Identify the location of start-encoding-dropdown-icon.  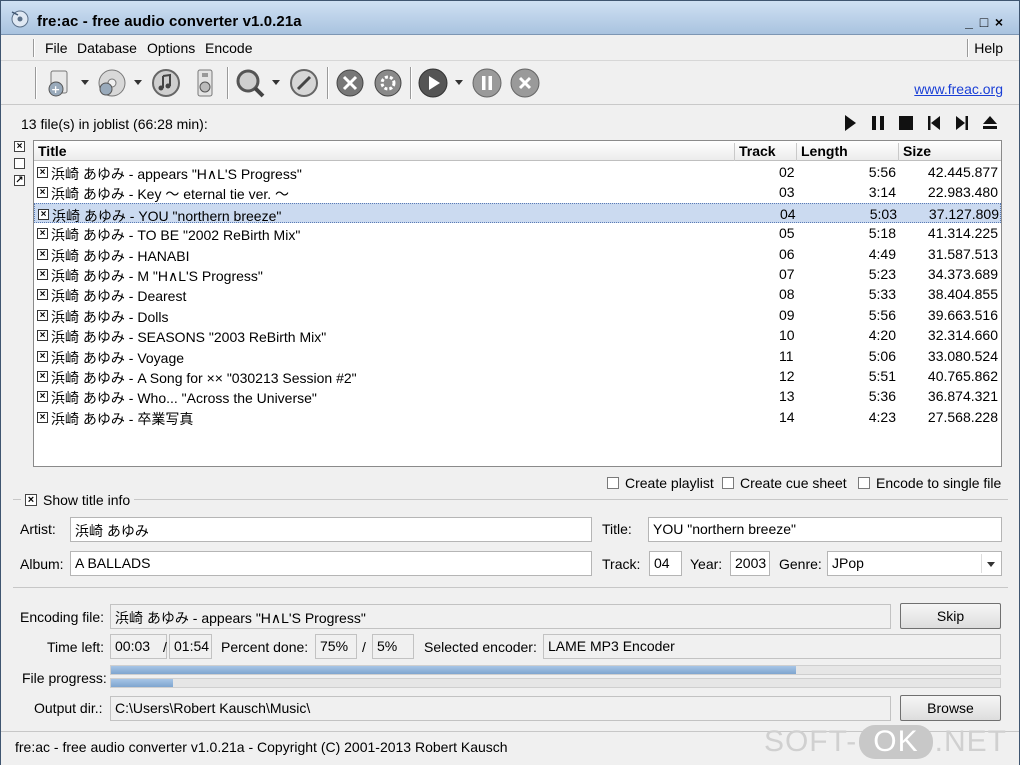
(459, 82).